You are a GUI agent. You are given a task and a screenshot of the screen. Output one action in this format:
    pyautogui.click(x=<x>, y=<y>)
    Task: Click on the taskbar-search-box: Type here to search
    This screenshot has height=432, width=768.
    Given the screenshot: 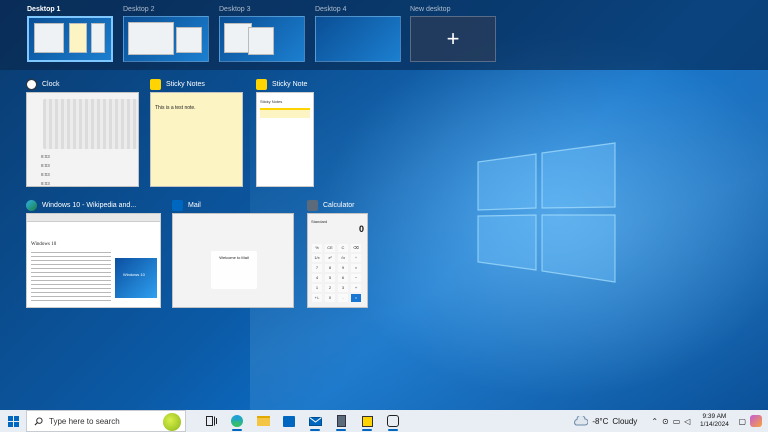 What is the action you would take?
    pyautogui.click(x=106, y=421)
    